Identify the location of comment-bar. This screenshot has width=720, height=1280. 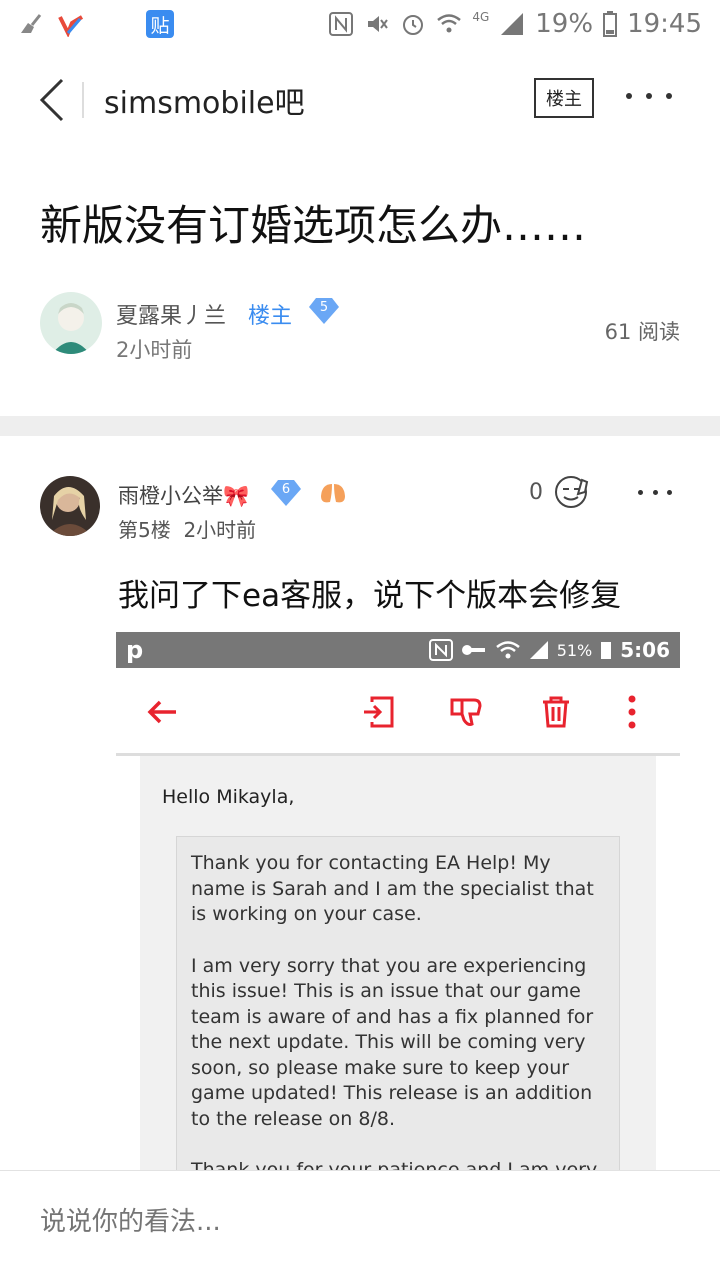
(360, 1225).